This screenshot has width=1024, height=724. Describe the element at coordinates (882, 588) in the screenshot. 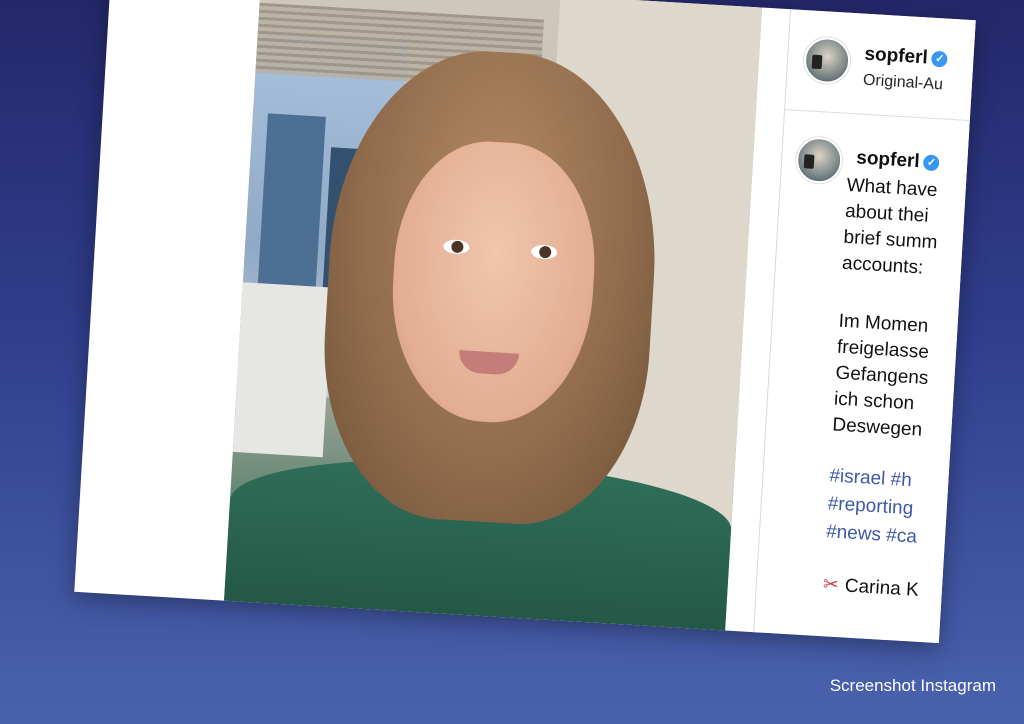

I see `credit-text: Carina K` at that location.